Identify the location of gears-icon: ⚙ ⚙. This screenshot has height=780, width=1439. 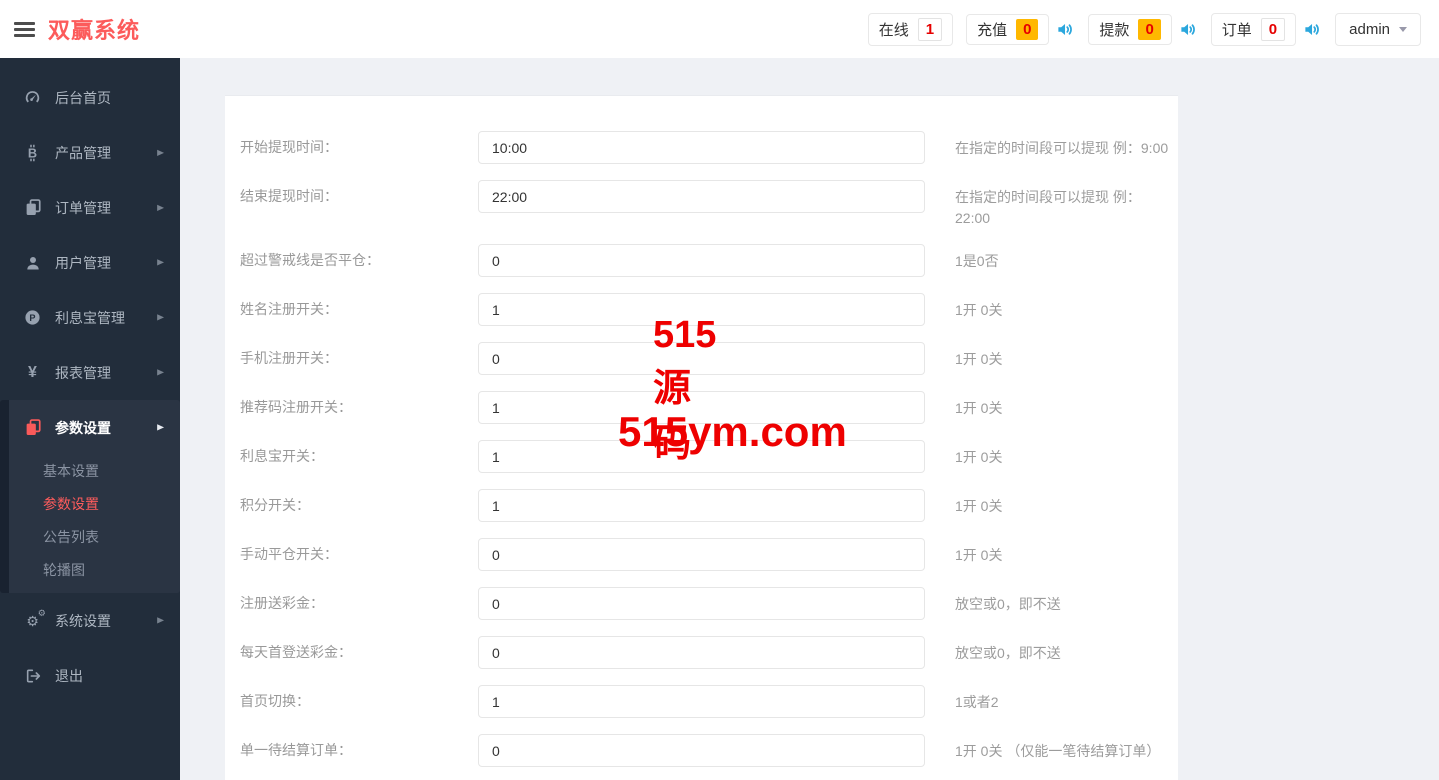
(36, 618).